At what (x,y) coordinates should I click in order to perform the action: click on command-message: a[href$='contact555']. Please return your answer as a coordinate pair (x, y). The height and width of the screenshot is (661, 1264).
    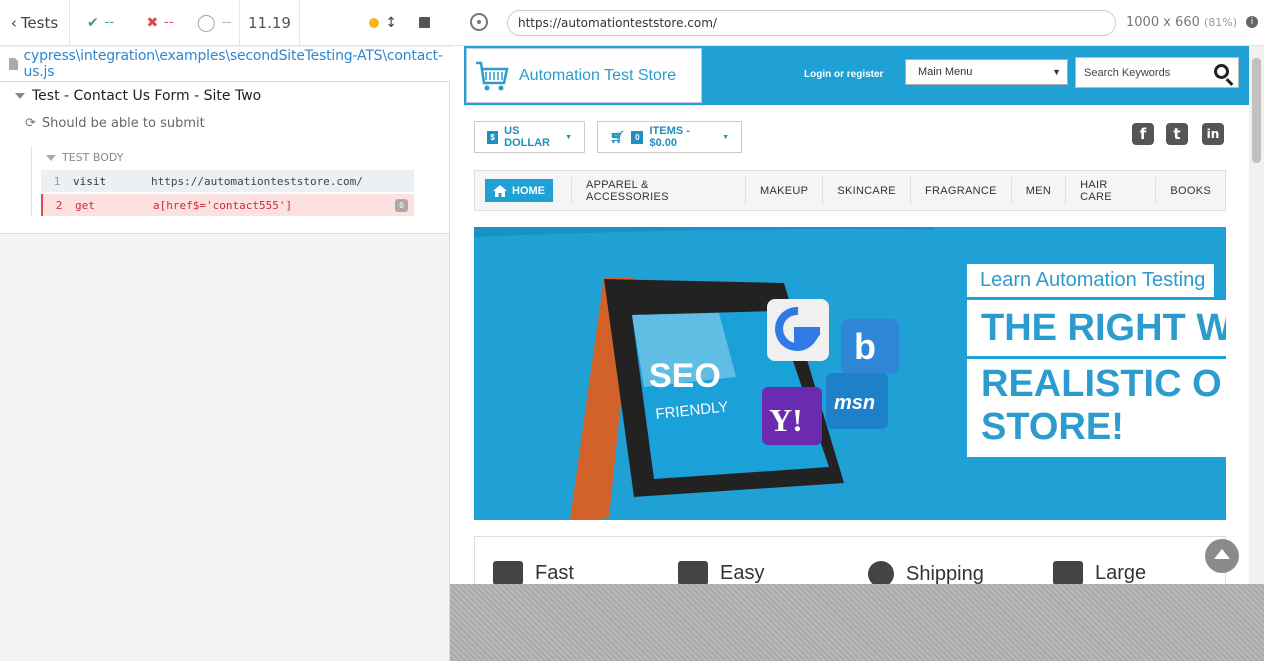
    Looking at the image, I should click on (223, 205).